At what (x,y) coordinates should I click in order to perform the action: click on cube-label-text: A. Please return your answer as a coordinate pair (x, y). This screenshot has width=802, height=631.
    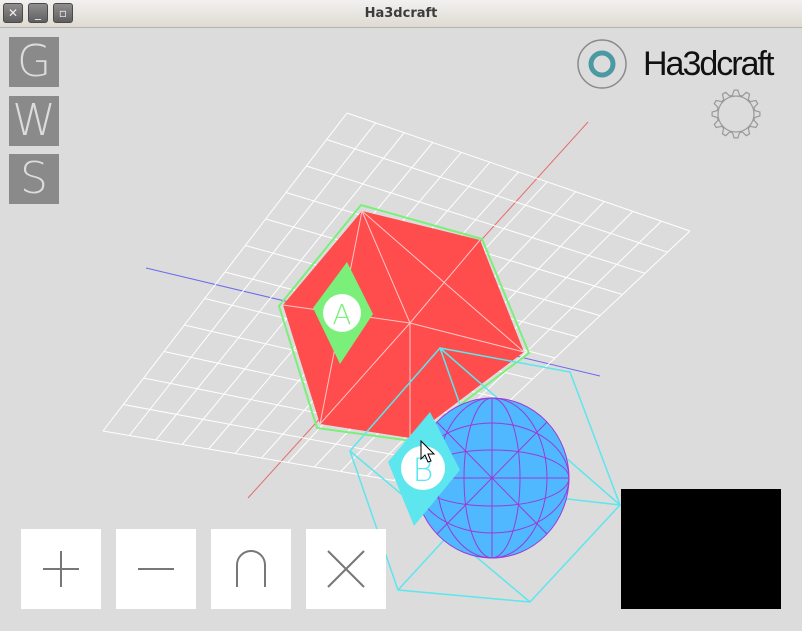
    Looking at the image, I should click on (341, 314).